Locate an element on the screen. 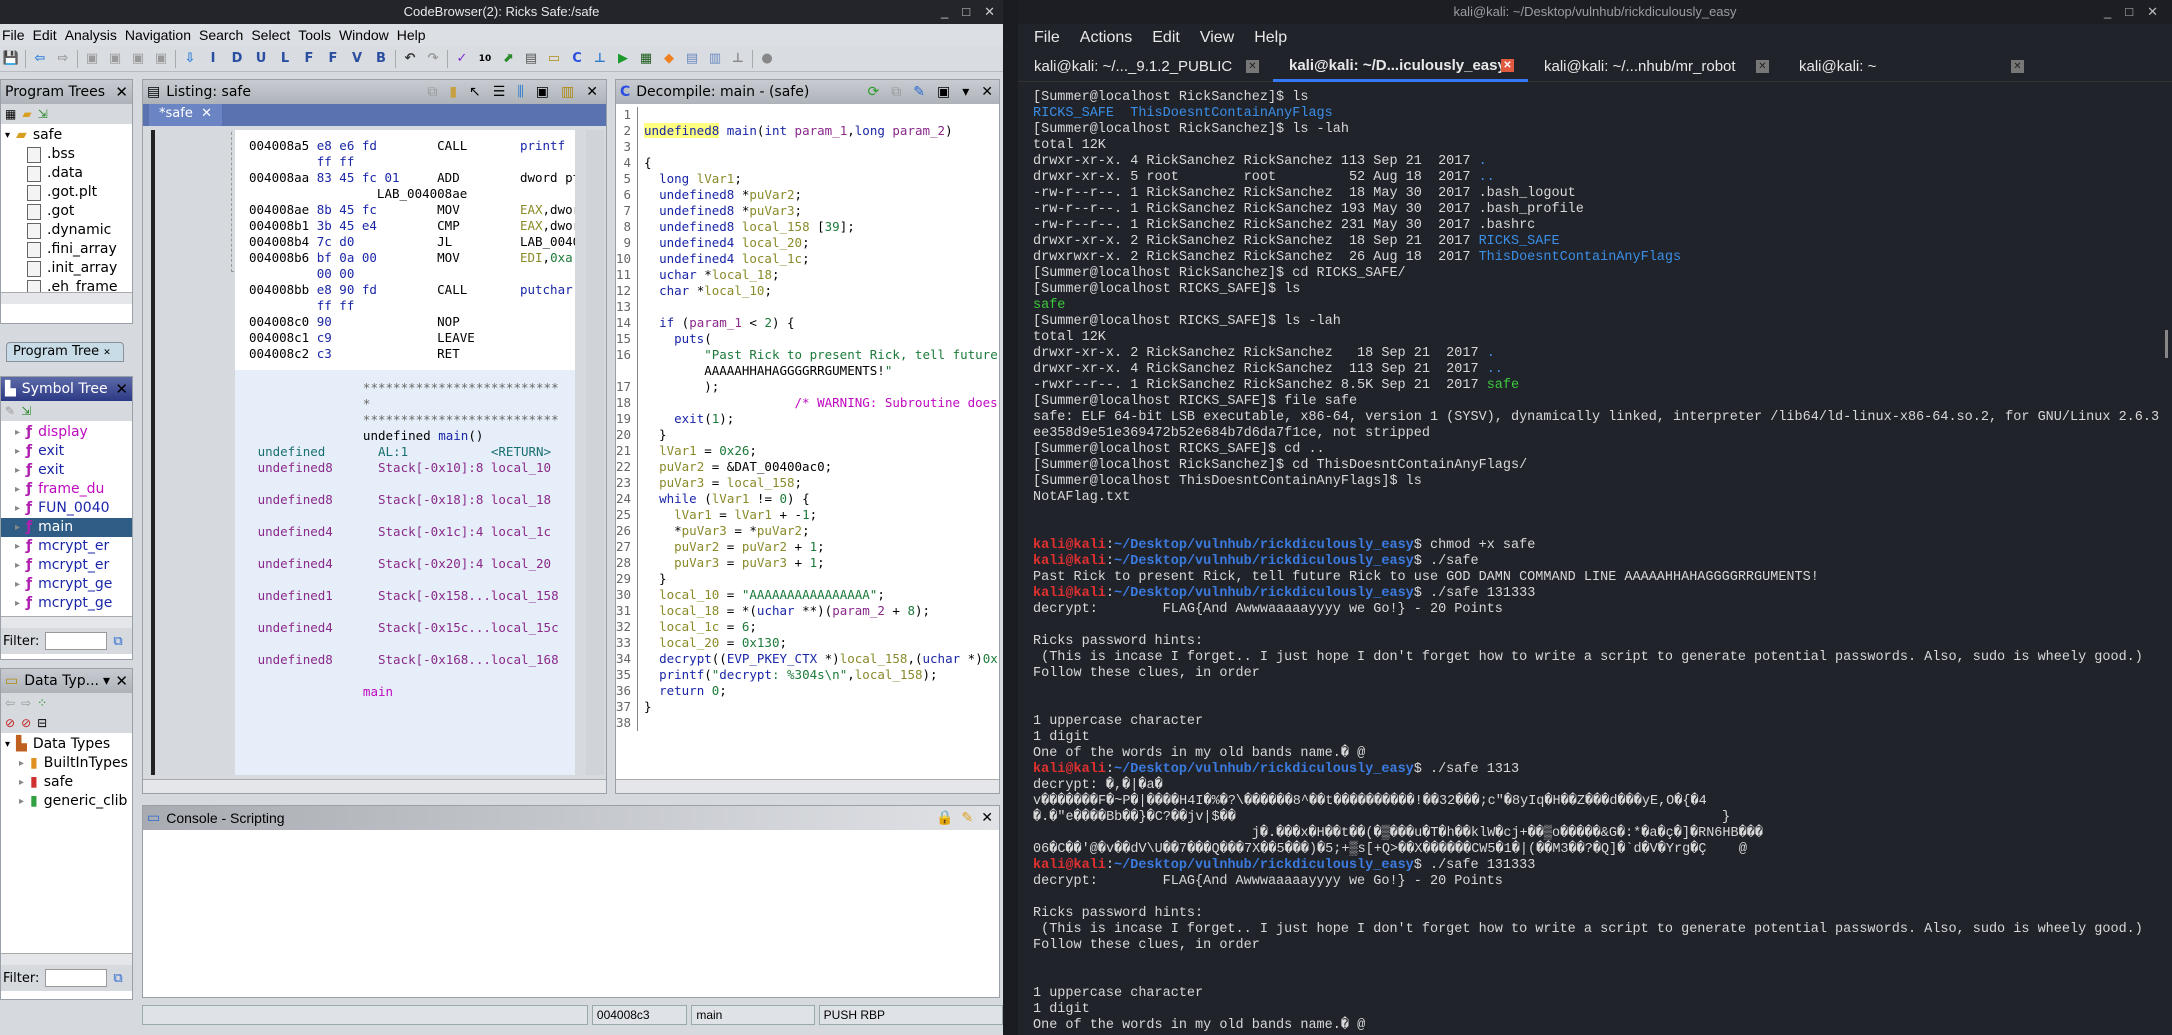 Image resolution: width=2172 pixels, height=1035 pixels. open-tree-icon: ⇲ is located at coordinates (26, 411).